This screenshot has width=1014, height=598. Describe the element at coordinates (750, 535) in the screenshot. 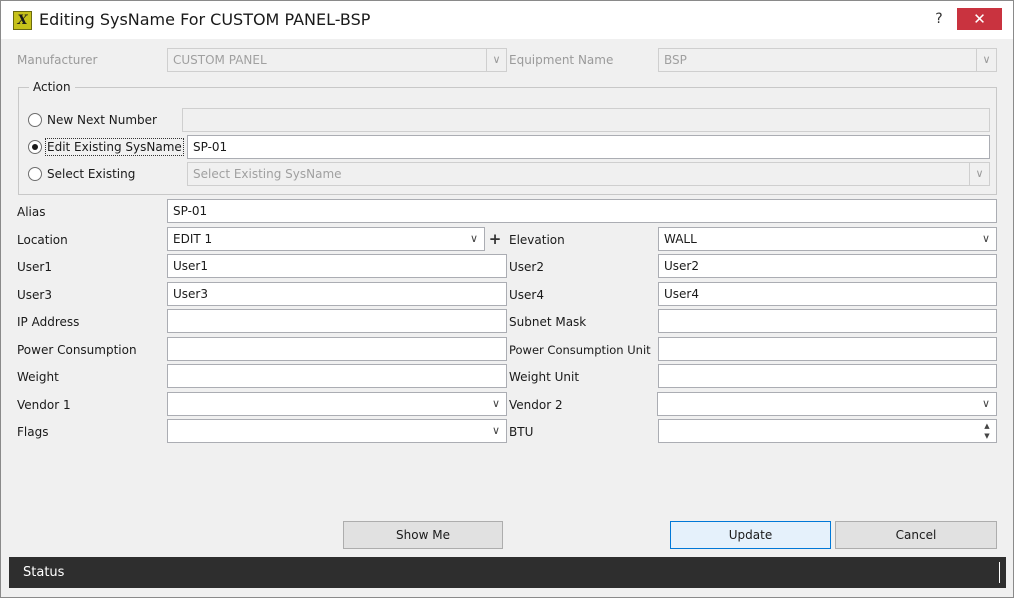

I see `update-button: Update` at that location.